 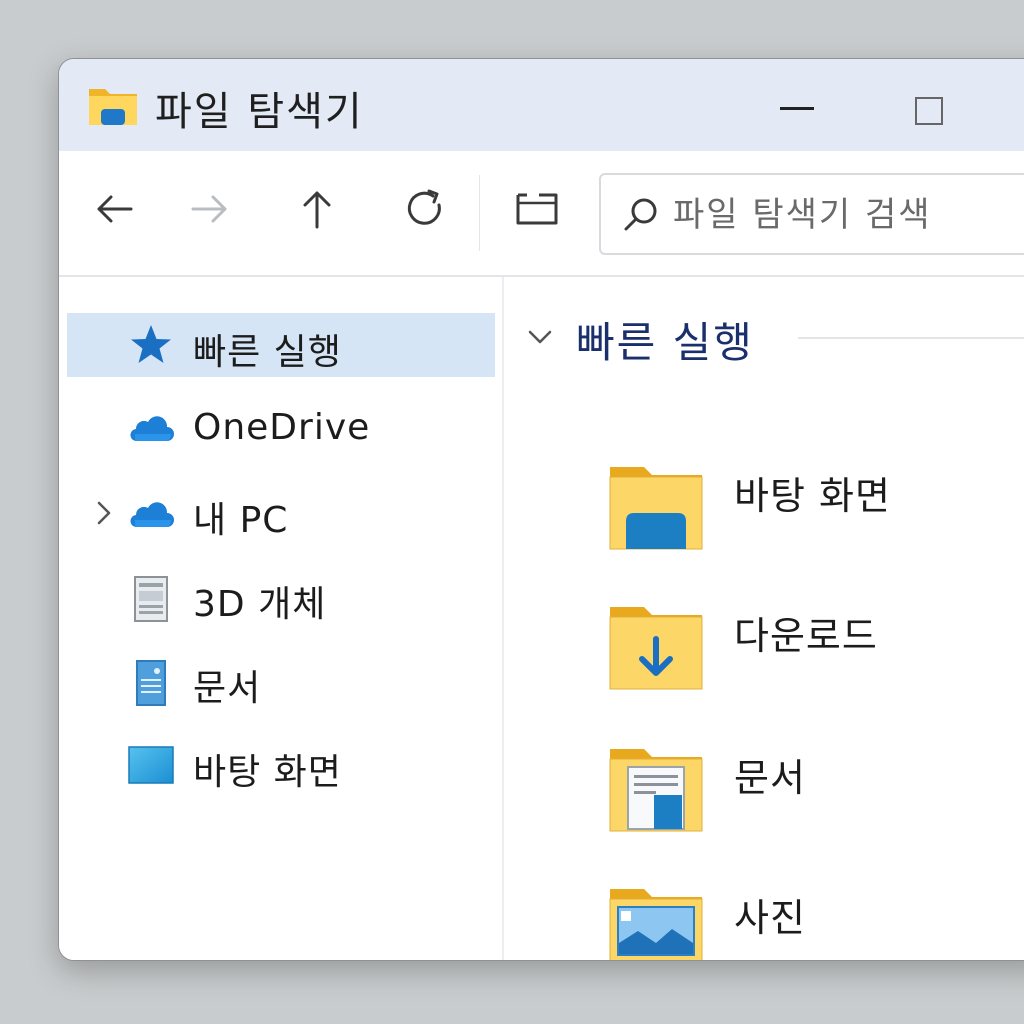 I want to click on sidebar-item-desktop: 바탕 화면, so click(x=281, y=765).